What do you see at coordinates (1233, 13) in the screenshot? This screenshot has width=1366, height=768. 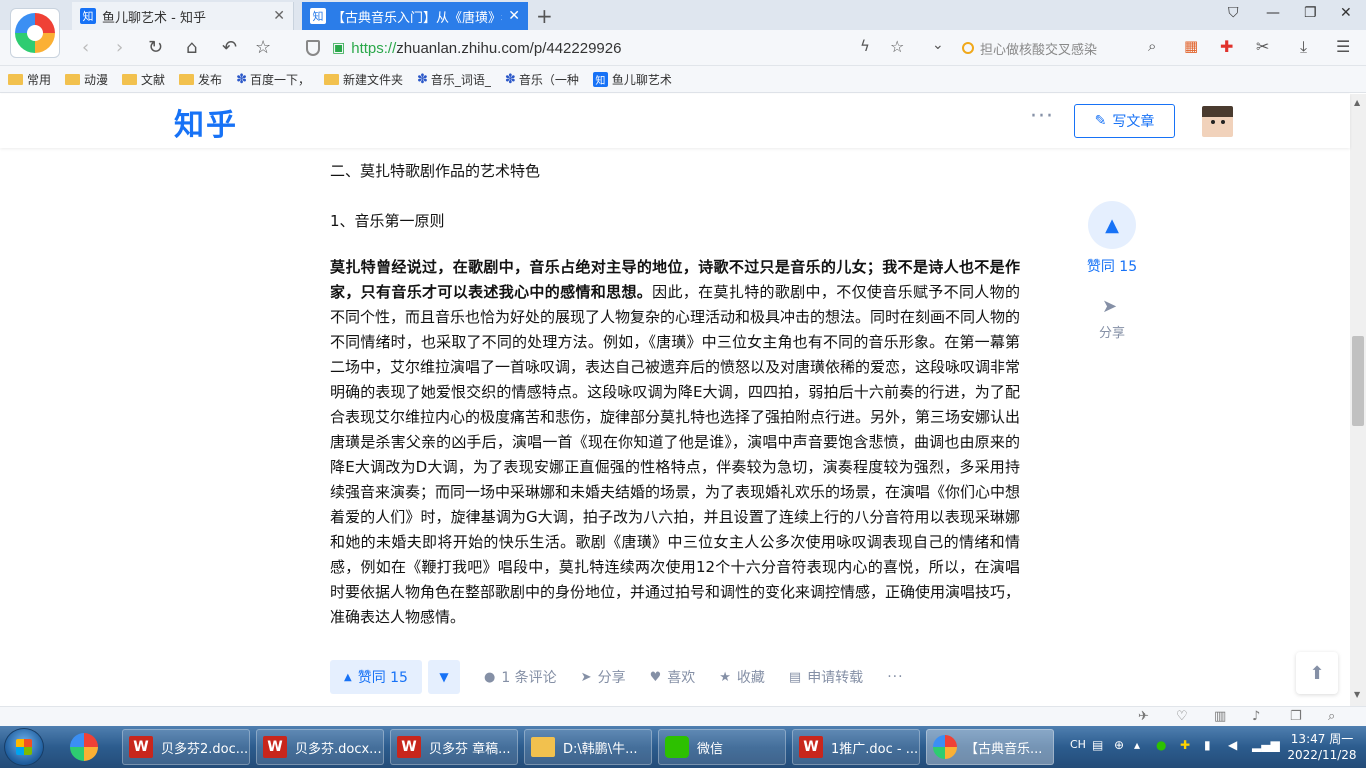 I see `shirt-skin-icon: ⛉` at bounding box center [1233, 13].